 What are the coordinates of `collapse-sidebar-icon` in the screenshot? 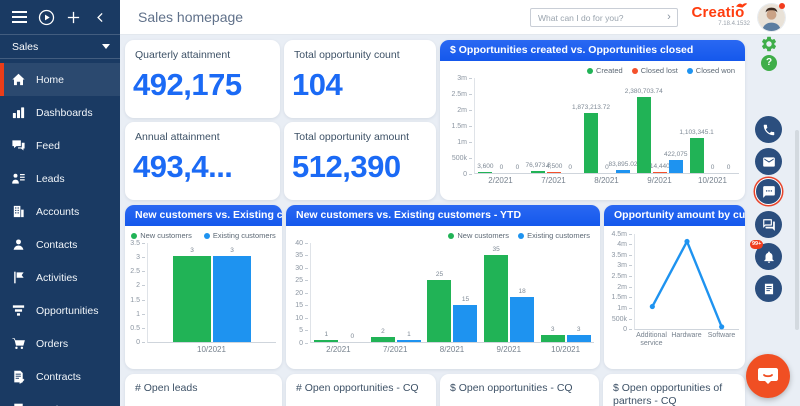 It's located at (101, 17).